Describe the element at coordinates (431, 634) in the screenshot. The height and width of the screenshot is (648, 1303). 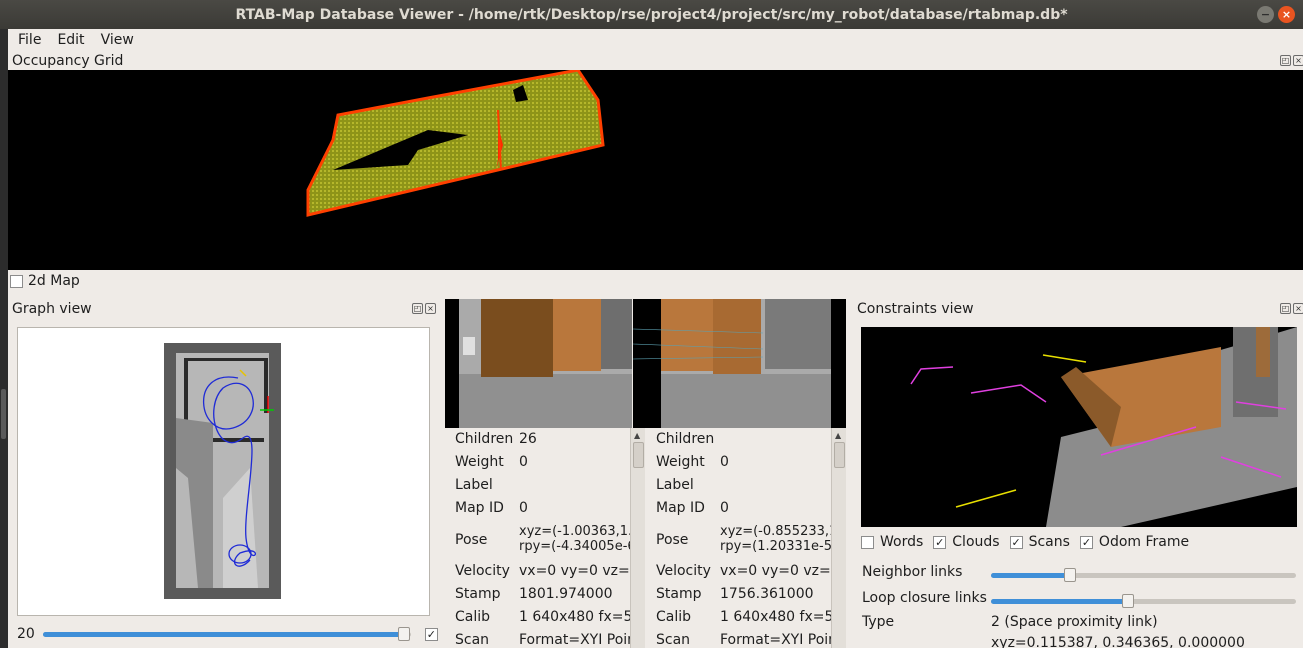
I see `graph-checkbox: ✓` at that location.